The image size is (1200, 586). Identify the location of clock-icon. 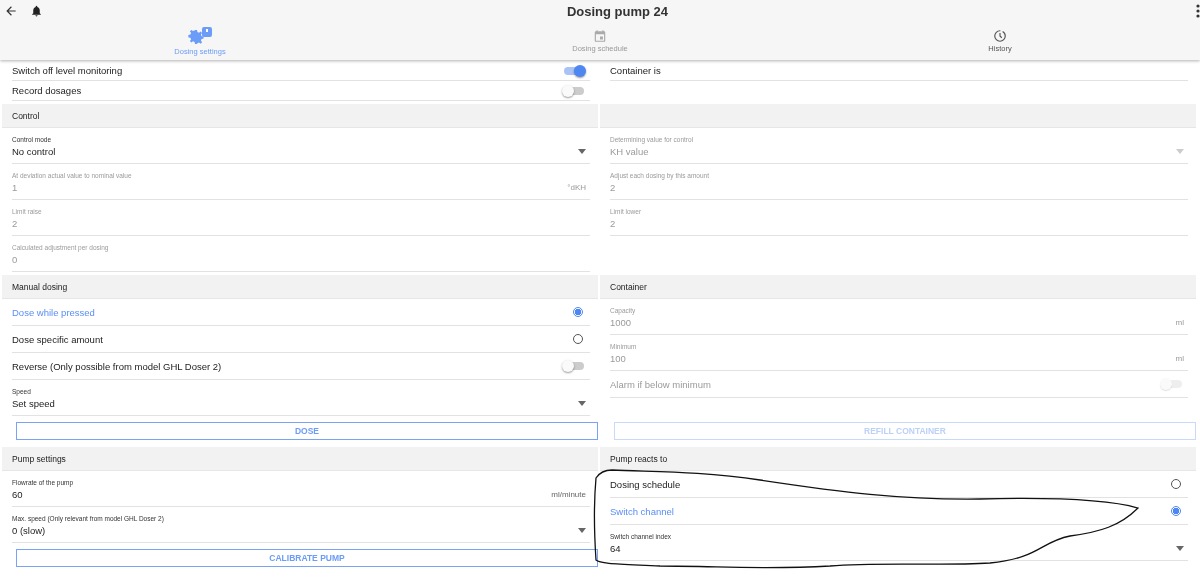
(1000, 36).